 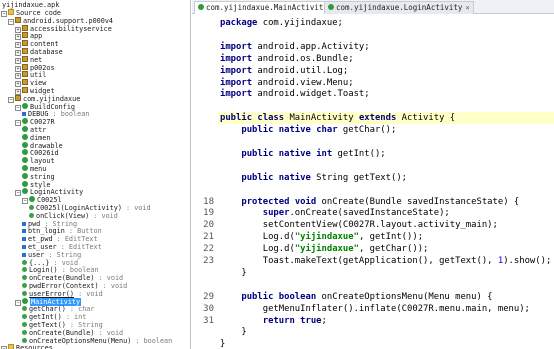 I want to click on tree-item: pwd : String, so click(x=49, y=224).